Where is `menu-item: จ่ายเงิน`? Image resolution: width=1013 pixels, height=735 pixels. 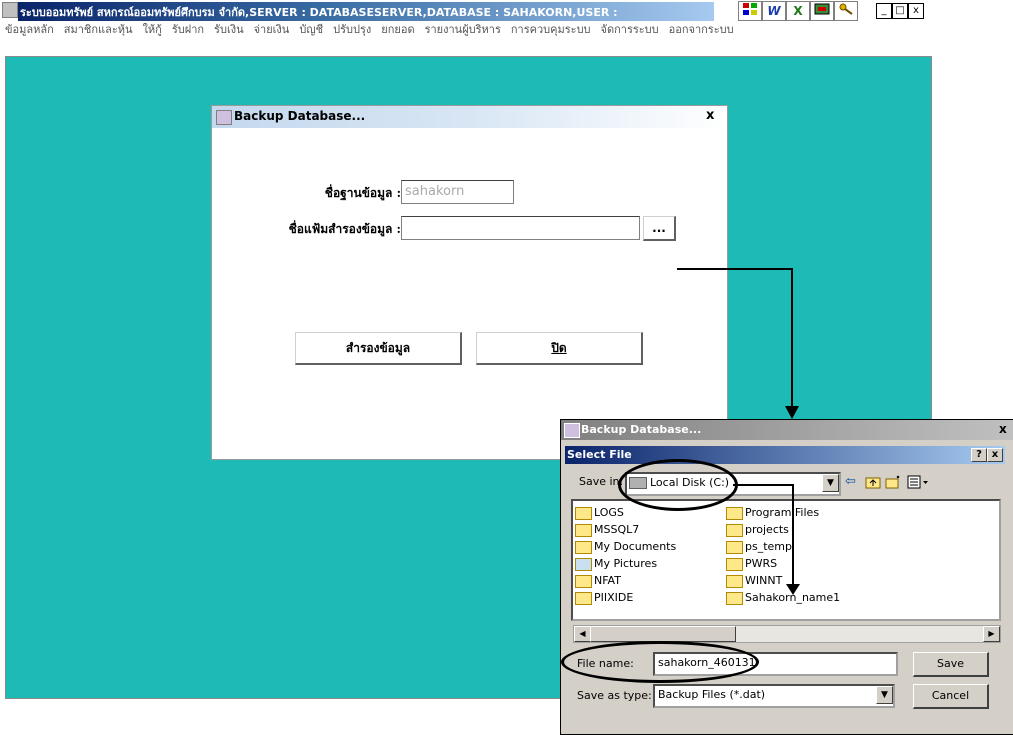 menu-item: จ่ายเงิน is located at coordinates (272, 30).